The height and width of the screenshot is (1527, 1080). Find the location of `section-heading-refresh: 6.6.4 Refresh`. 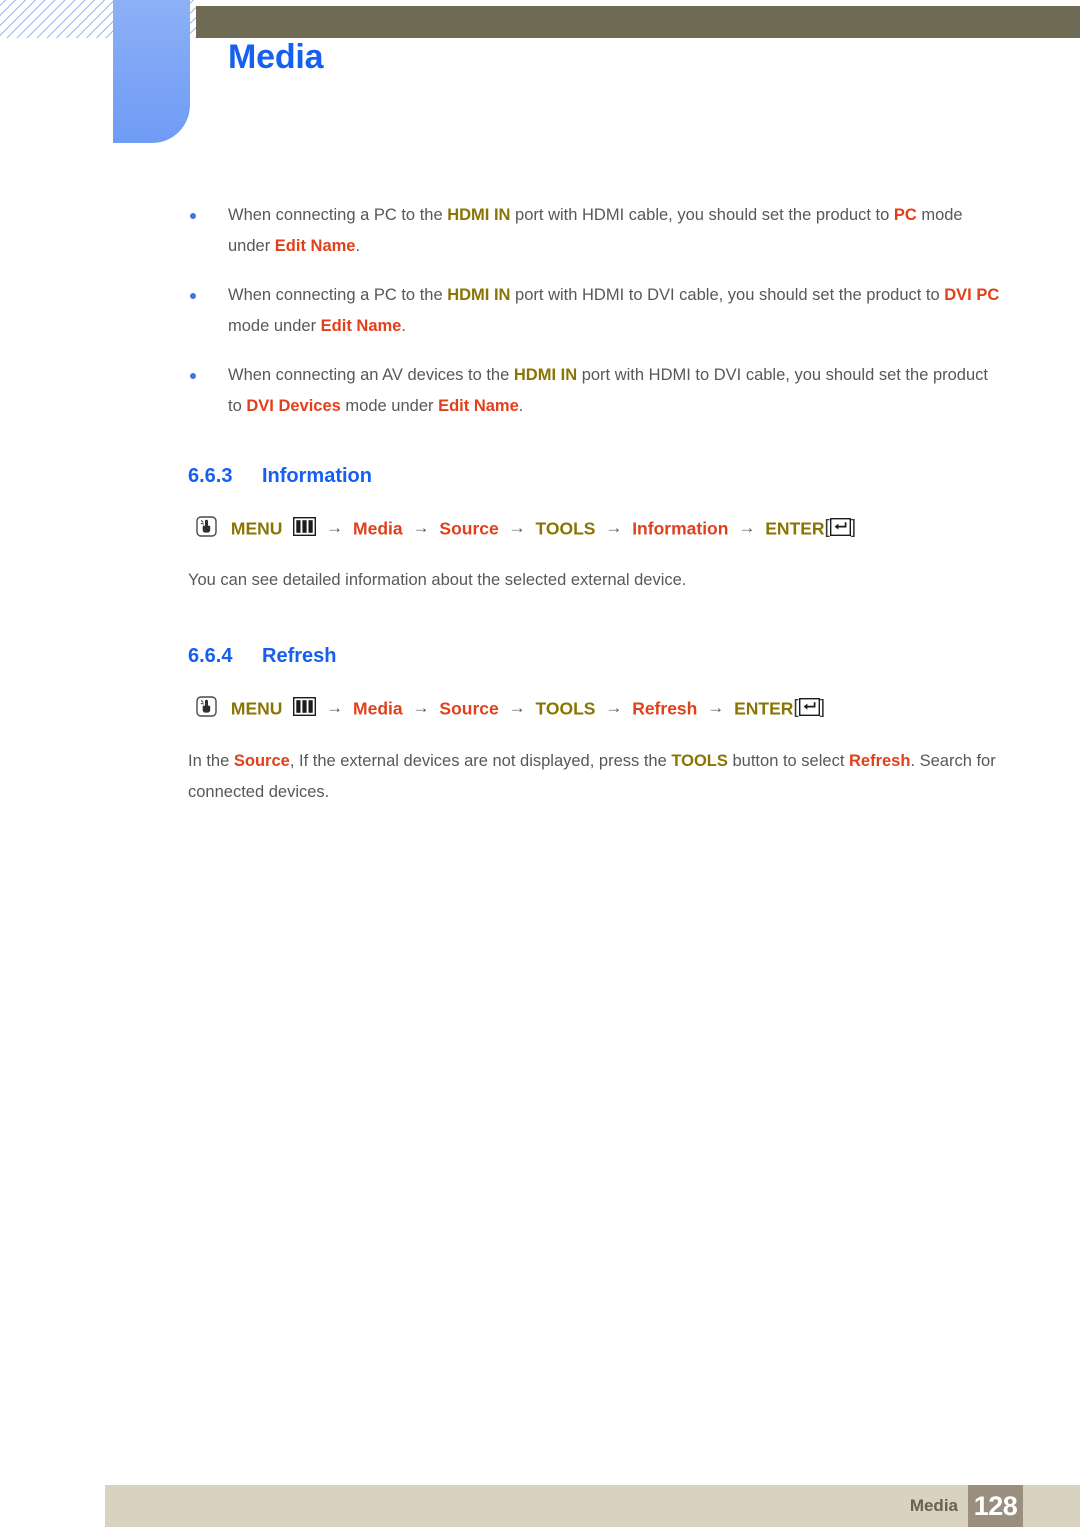

section-heading-refresh: 6.6.4 Refresh is located at coordinates (540, 656).